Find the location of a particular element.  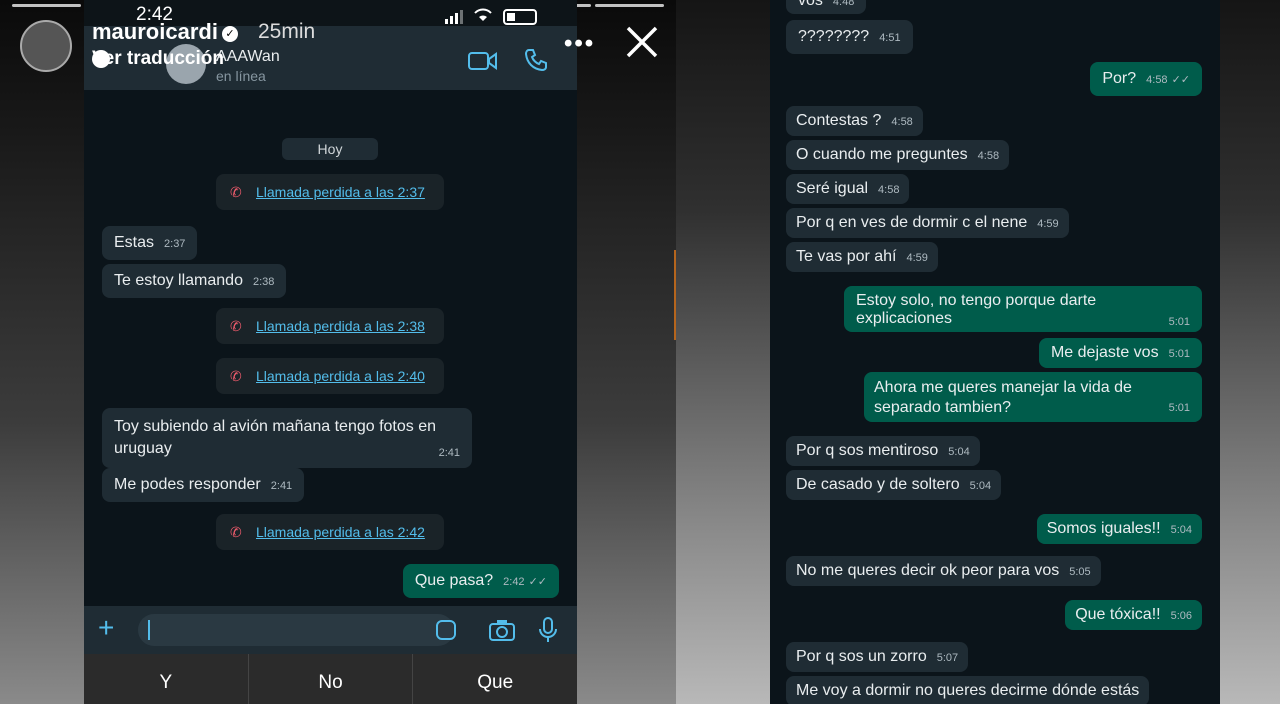

message-outgoing: Somos iguales!! 5:04 is located at coordinates (1119, 529).